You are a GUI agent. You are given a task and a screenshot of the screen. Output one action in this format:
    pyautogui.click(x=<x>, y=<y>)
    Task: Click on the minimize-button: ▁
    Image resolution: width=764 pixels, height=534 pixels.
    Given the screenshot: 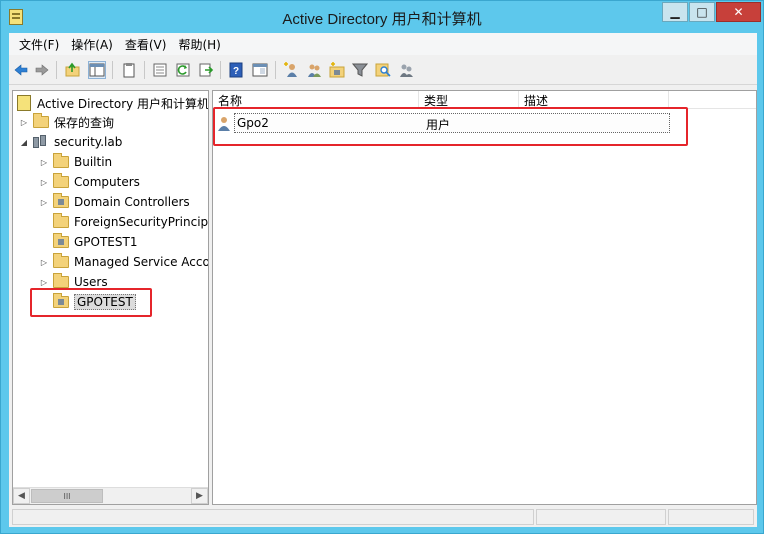 What is the action you would take?
    pyautogui.click(x=675, y=12)
    